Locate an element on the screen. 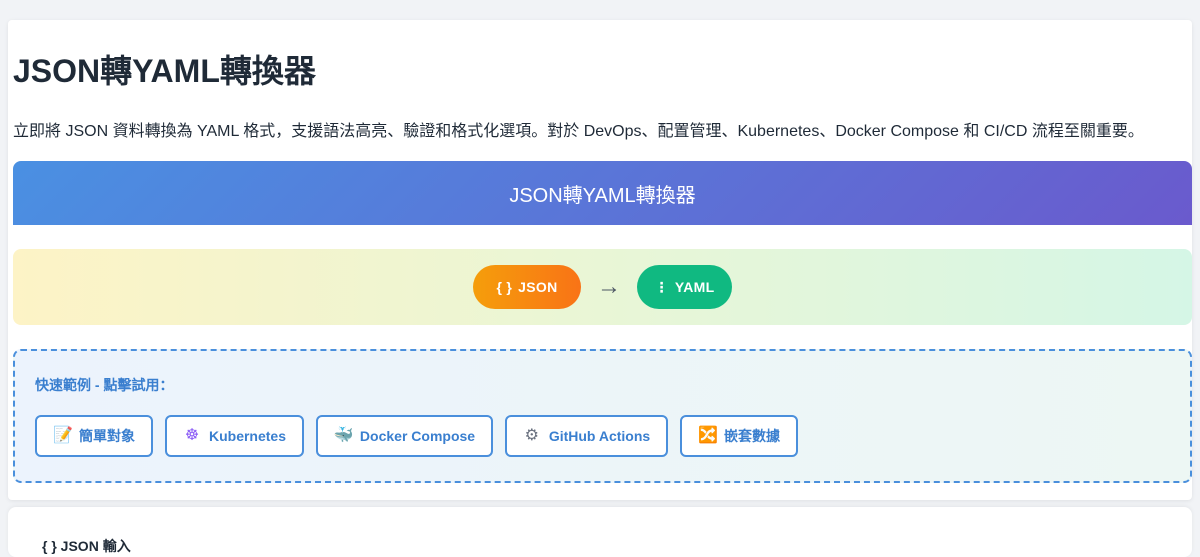  example-button-simple-object: 📝 簡單對象 is located at coordinates (94, 436).